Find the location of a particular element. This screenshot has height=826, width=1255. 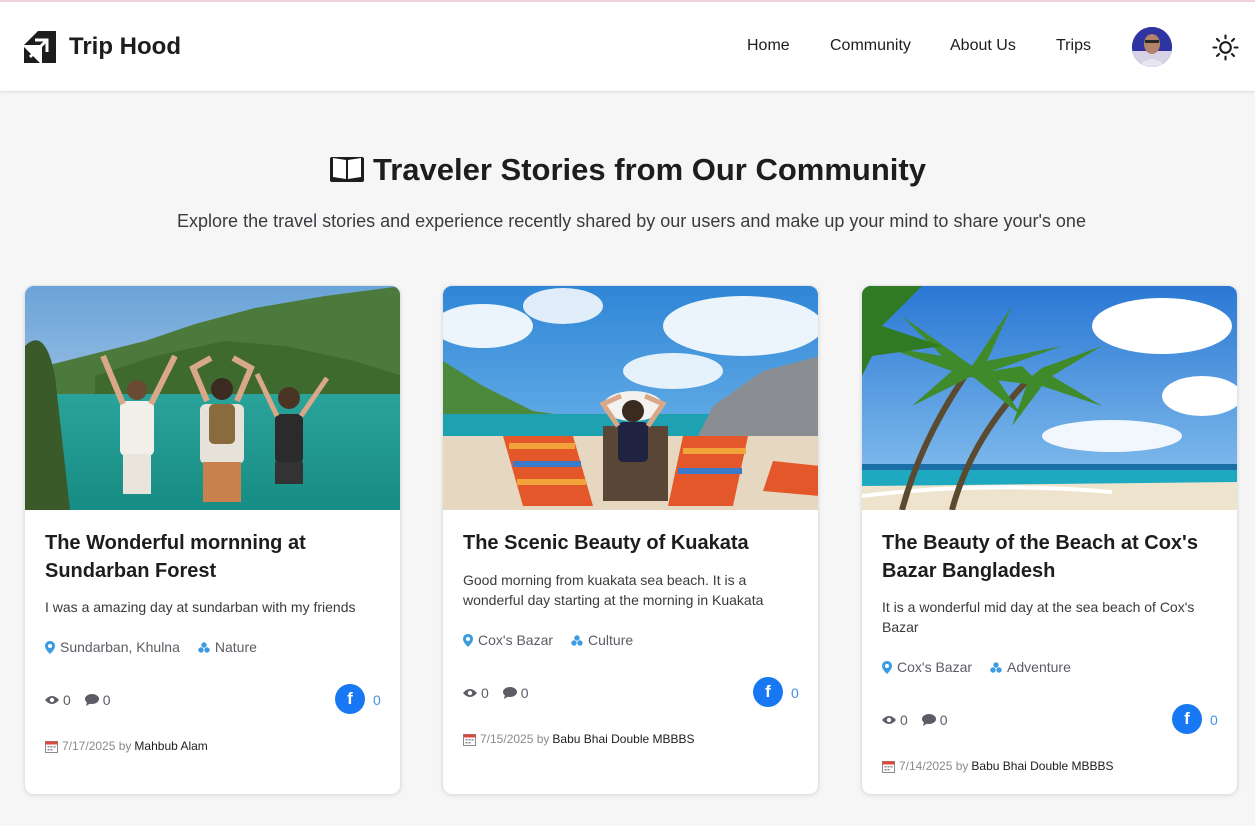

navbar: Trip Hood Home Community About Us Trips is located at coordinates (627, 47).